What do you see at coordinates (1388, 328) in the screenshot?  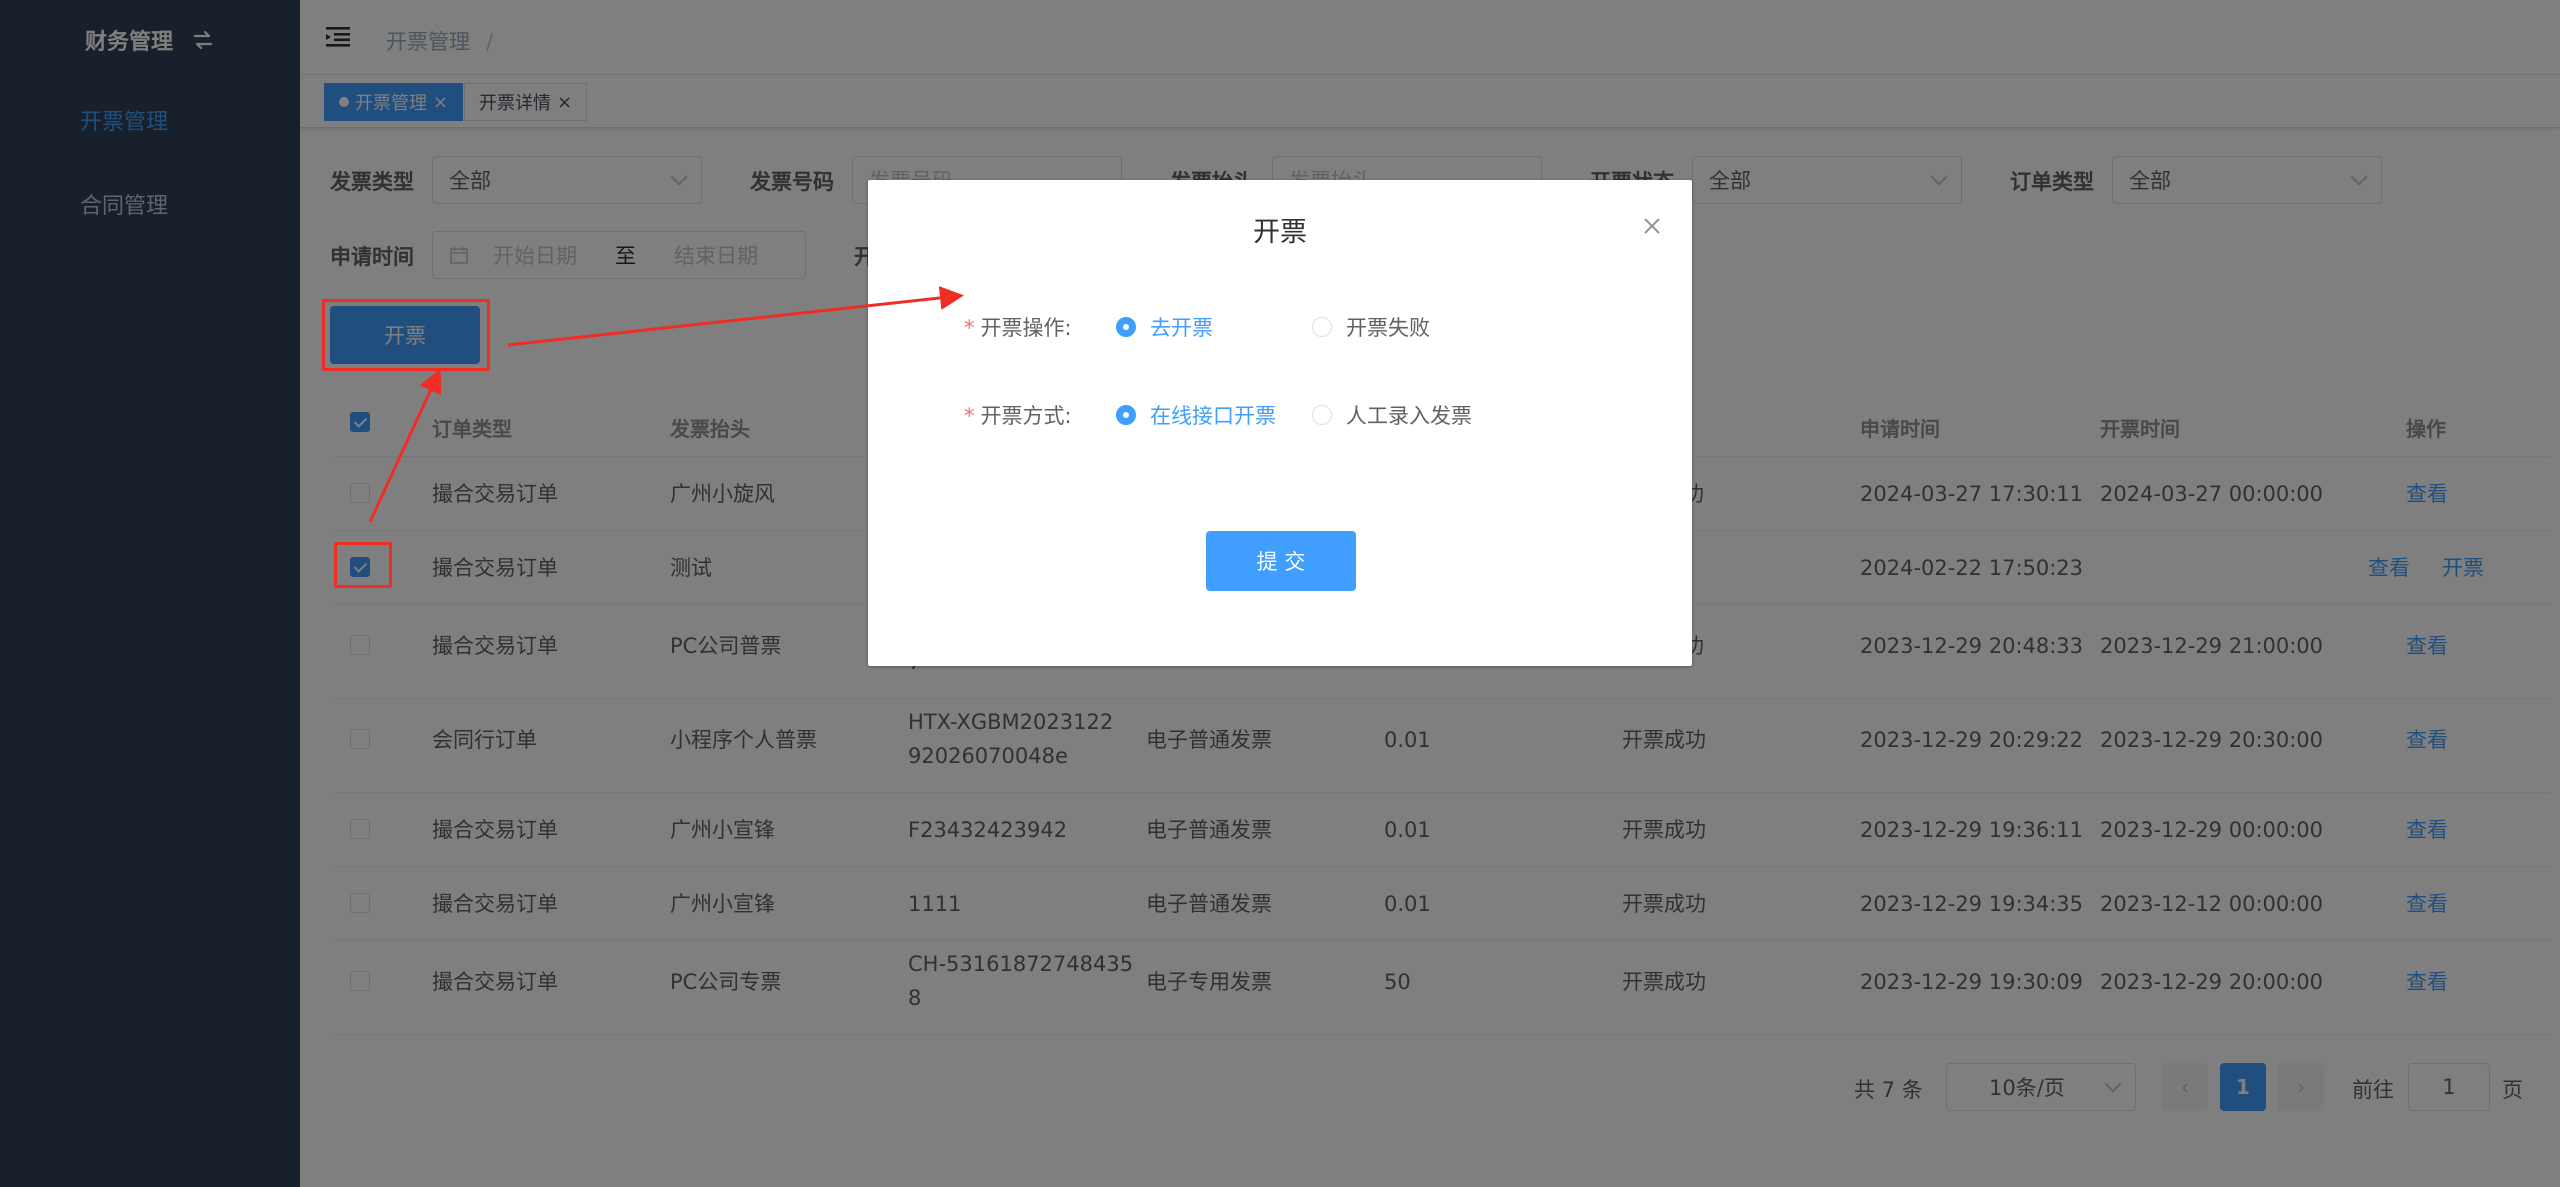 I see `radio-label: 开票失败` at bounding box center [1388, 328].